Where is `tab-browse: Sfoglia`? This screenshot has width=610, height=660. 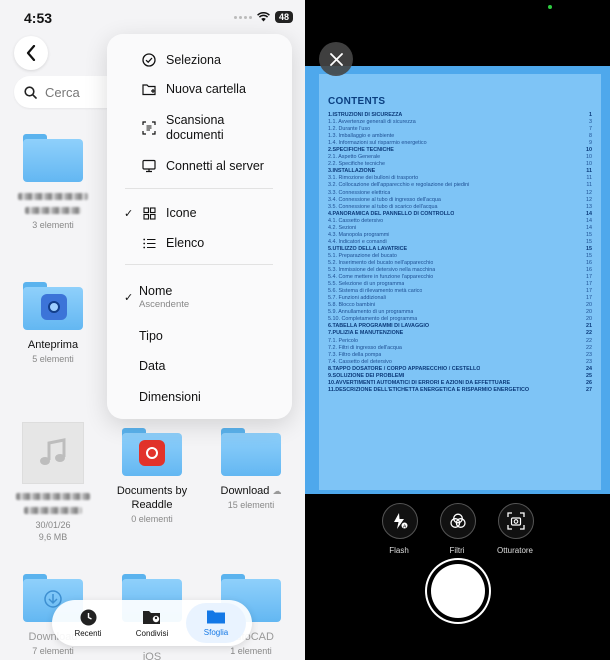 tab-browse: Sfoglia is located at coordinates (216, 623).